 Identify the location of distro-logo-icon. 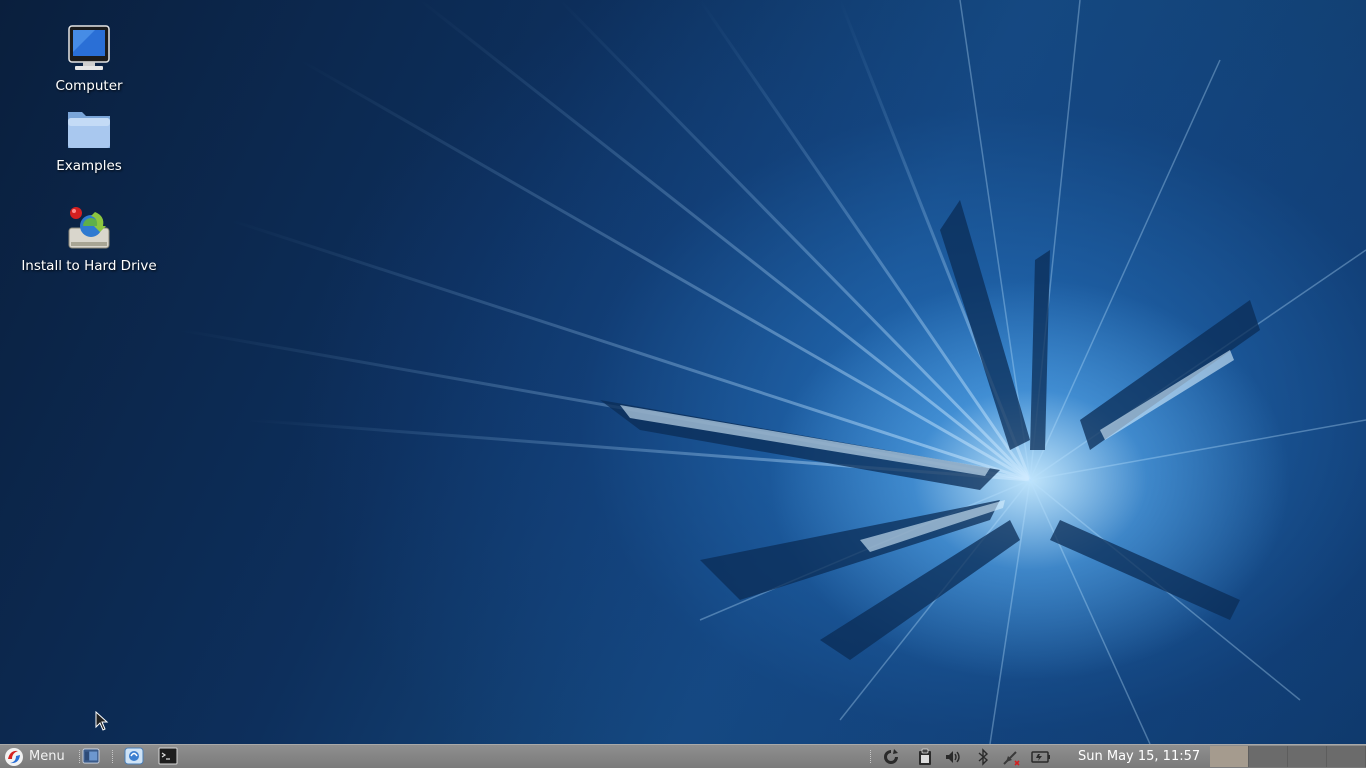
(14, 756).